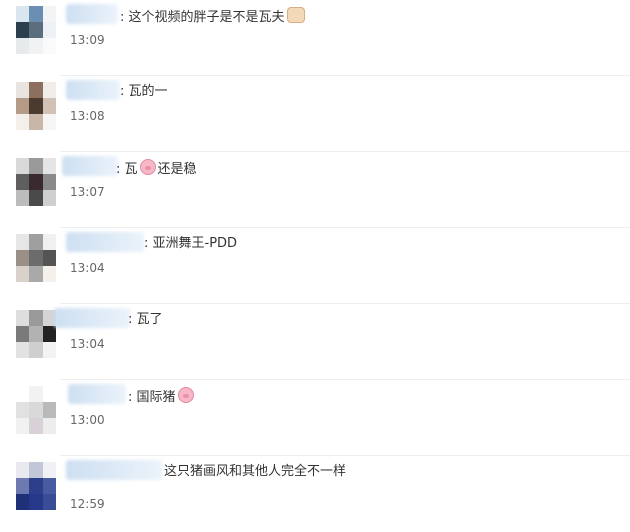 The height and width of the screenshot is (532, 630). I want to click on comment-text-part2: 还是稳, so click(177, 169).